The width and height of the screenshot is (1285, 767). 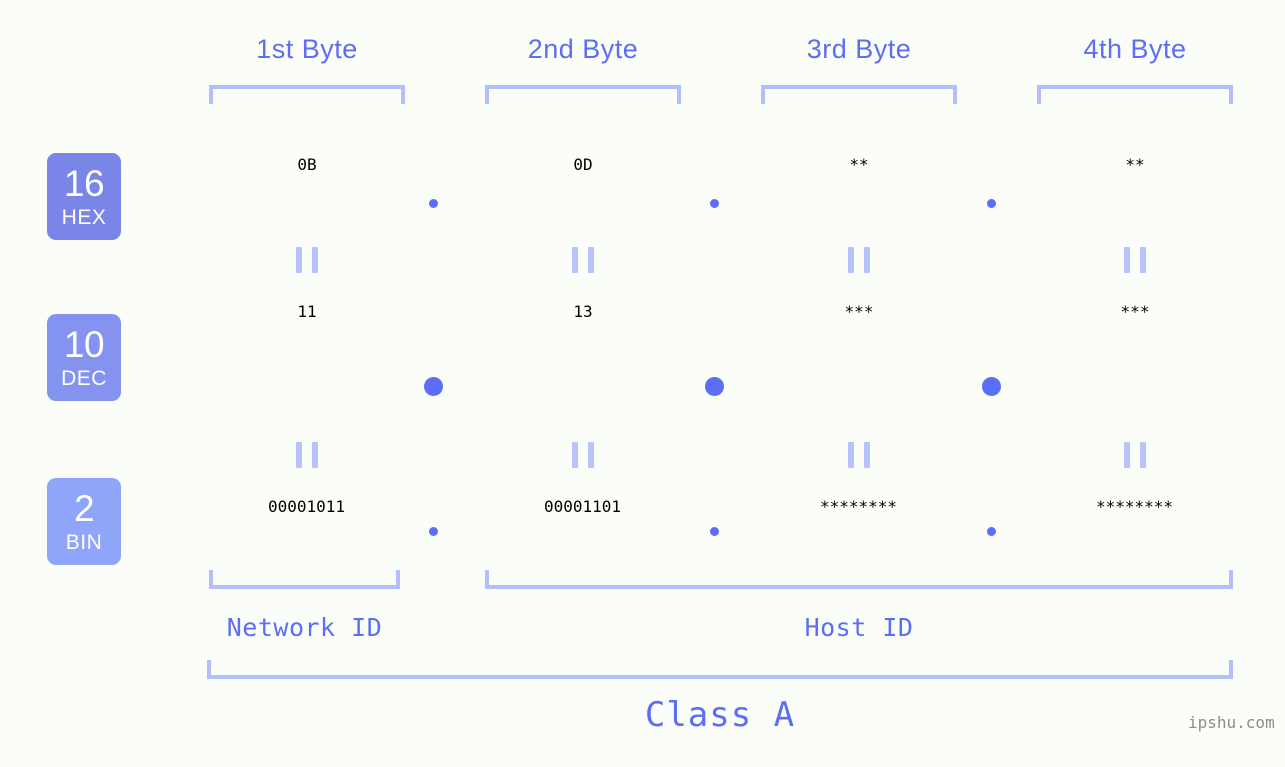 What do you see at coordinates (859, 164) in the screenshot?
I see `hex-byte-value-3: **` at bounding box center [859, 164].